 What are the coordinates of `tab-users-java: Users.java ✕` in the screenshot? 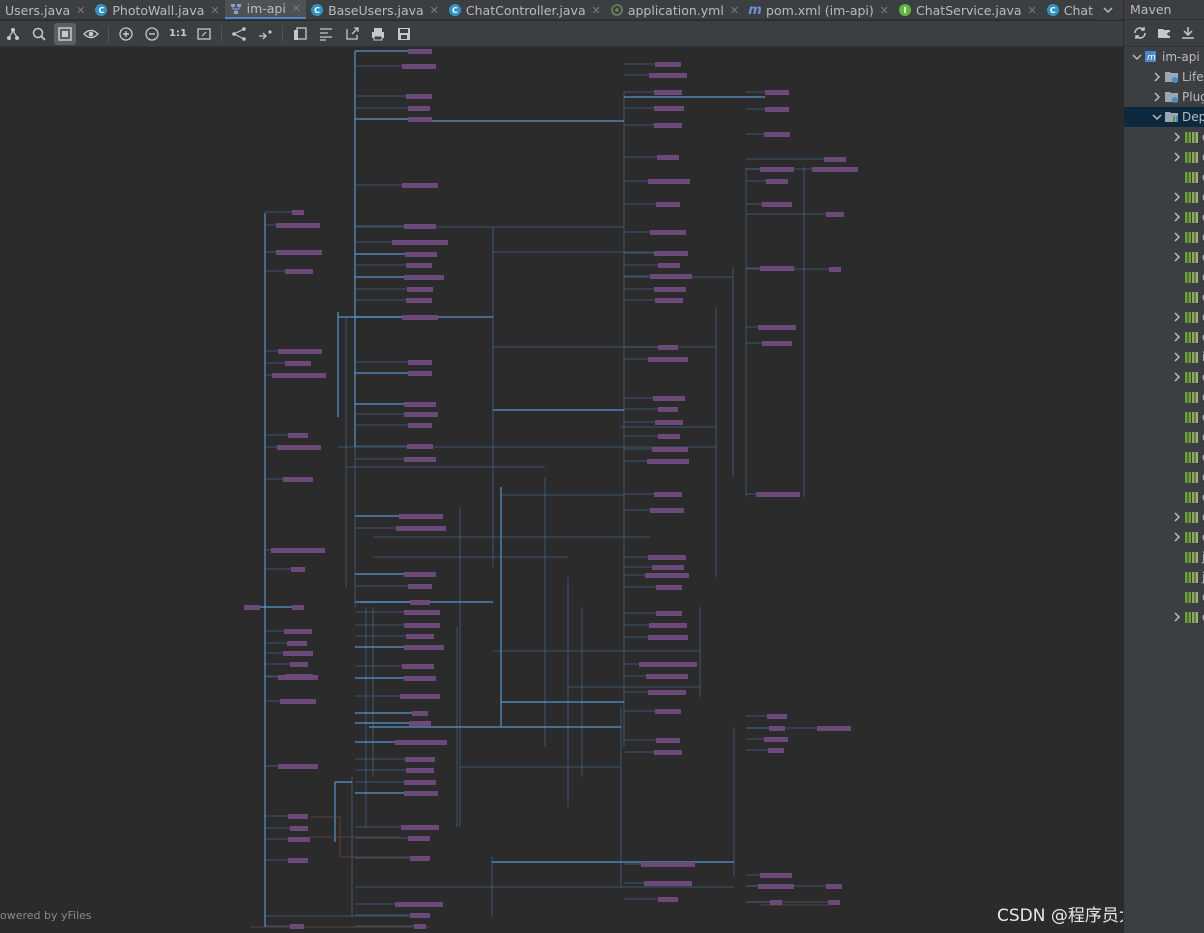 It's located at (45, 9).